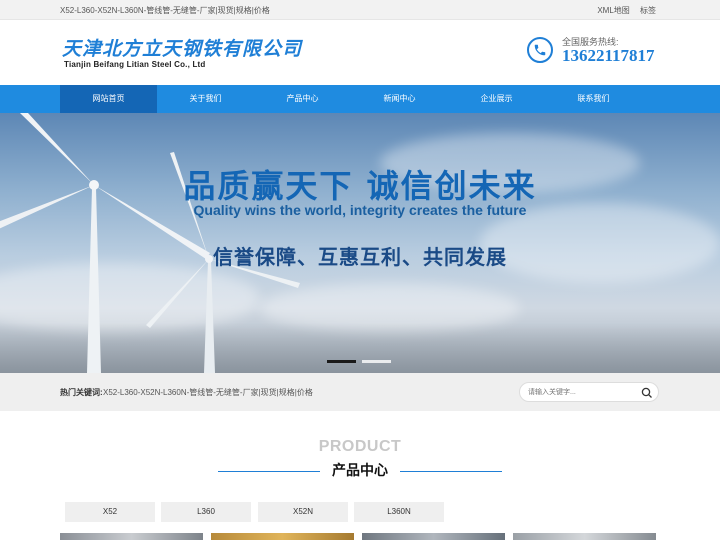 This screenshot has width=720, height=540. I want to click on slider-pagination, so click(362, 359).